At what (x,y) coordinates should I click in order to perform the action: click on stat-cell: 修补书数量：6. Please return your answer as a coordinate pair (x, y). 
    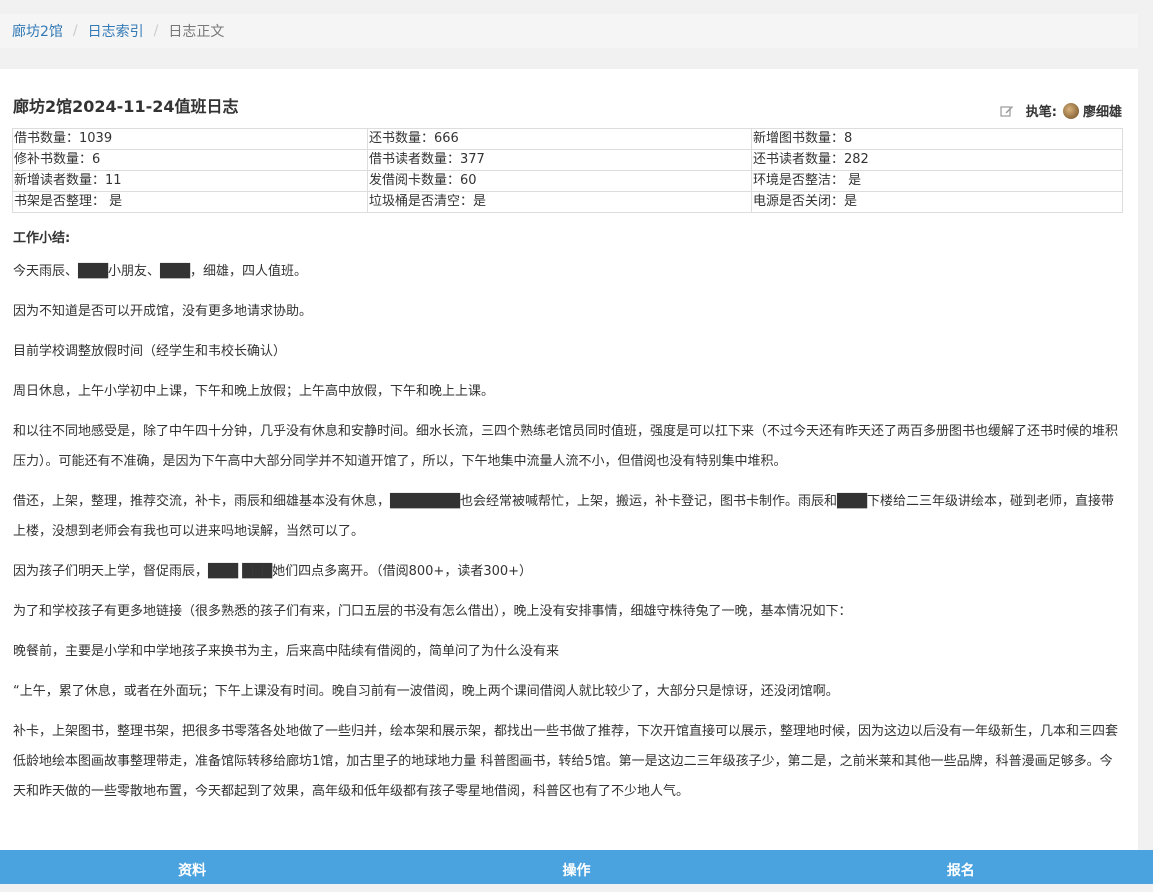
    Looking at the image, I should click on (190, 160).